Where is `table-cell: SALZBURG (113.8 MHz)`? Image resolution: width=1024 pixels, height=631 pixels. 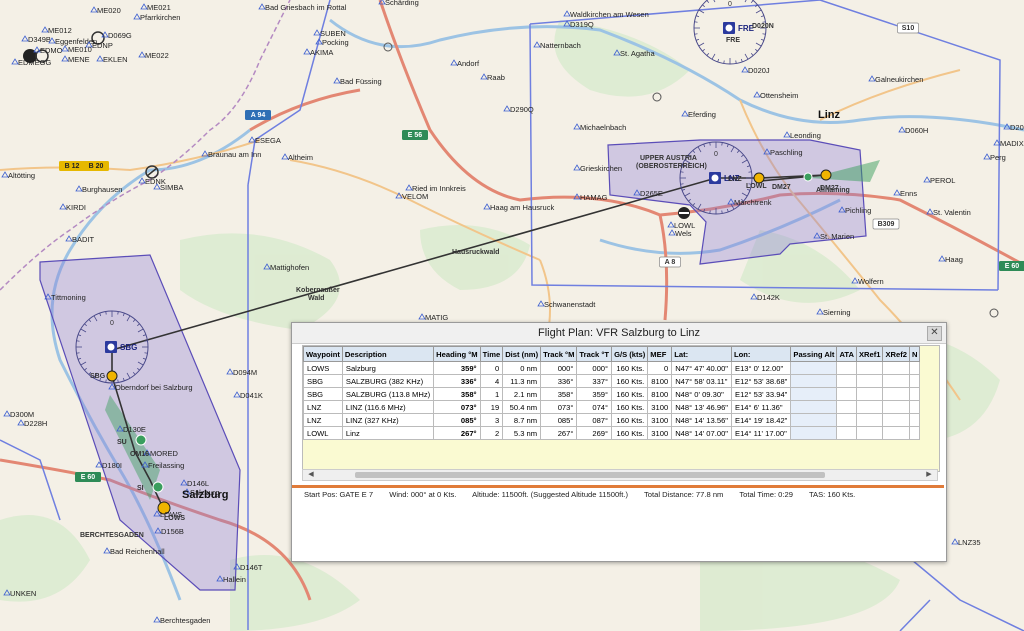
table-cell: SALZBURG (113.8 MHz) is located at coordinates (388, 394).